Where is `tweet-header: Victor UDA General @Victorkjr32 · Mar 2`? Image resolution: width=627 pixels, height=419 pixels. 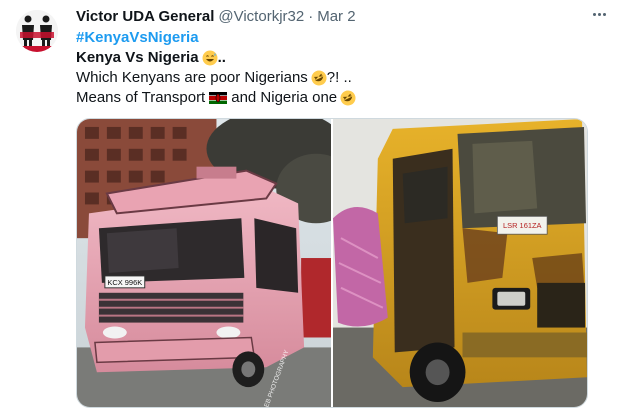 tweet-header: Victor UDA General @Victorkjr32 · Mar 2 is located at coordinates (341, 16).